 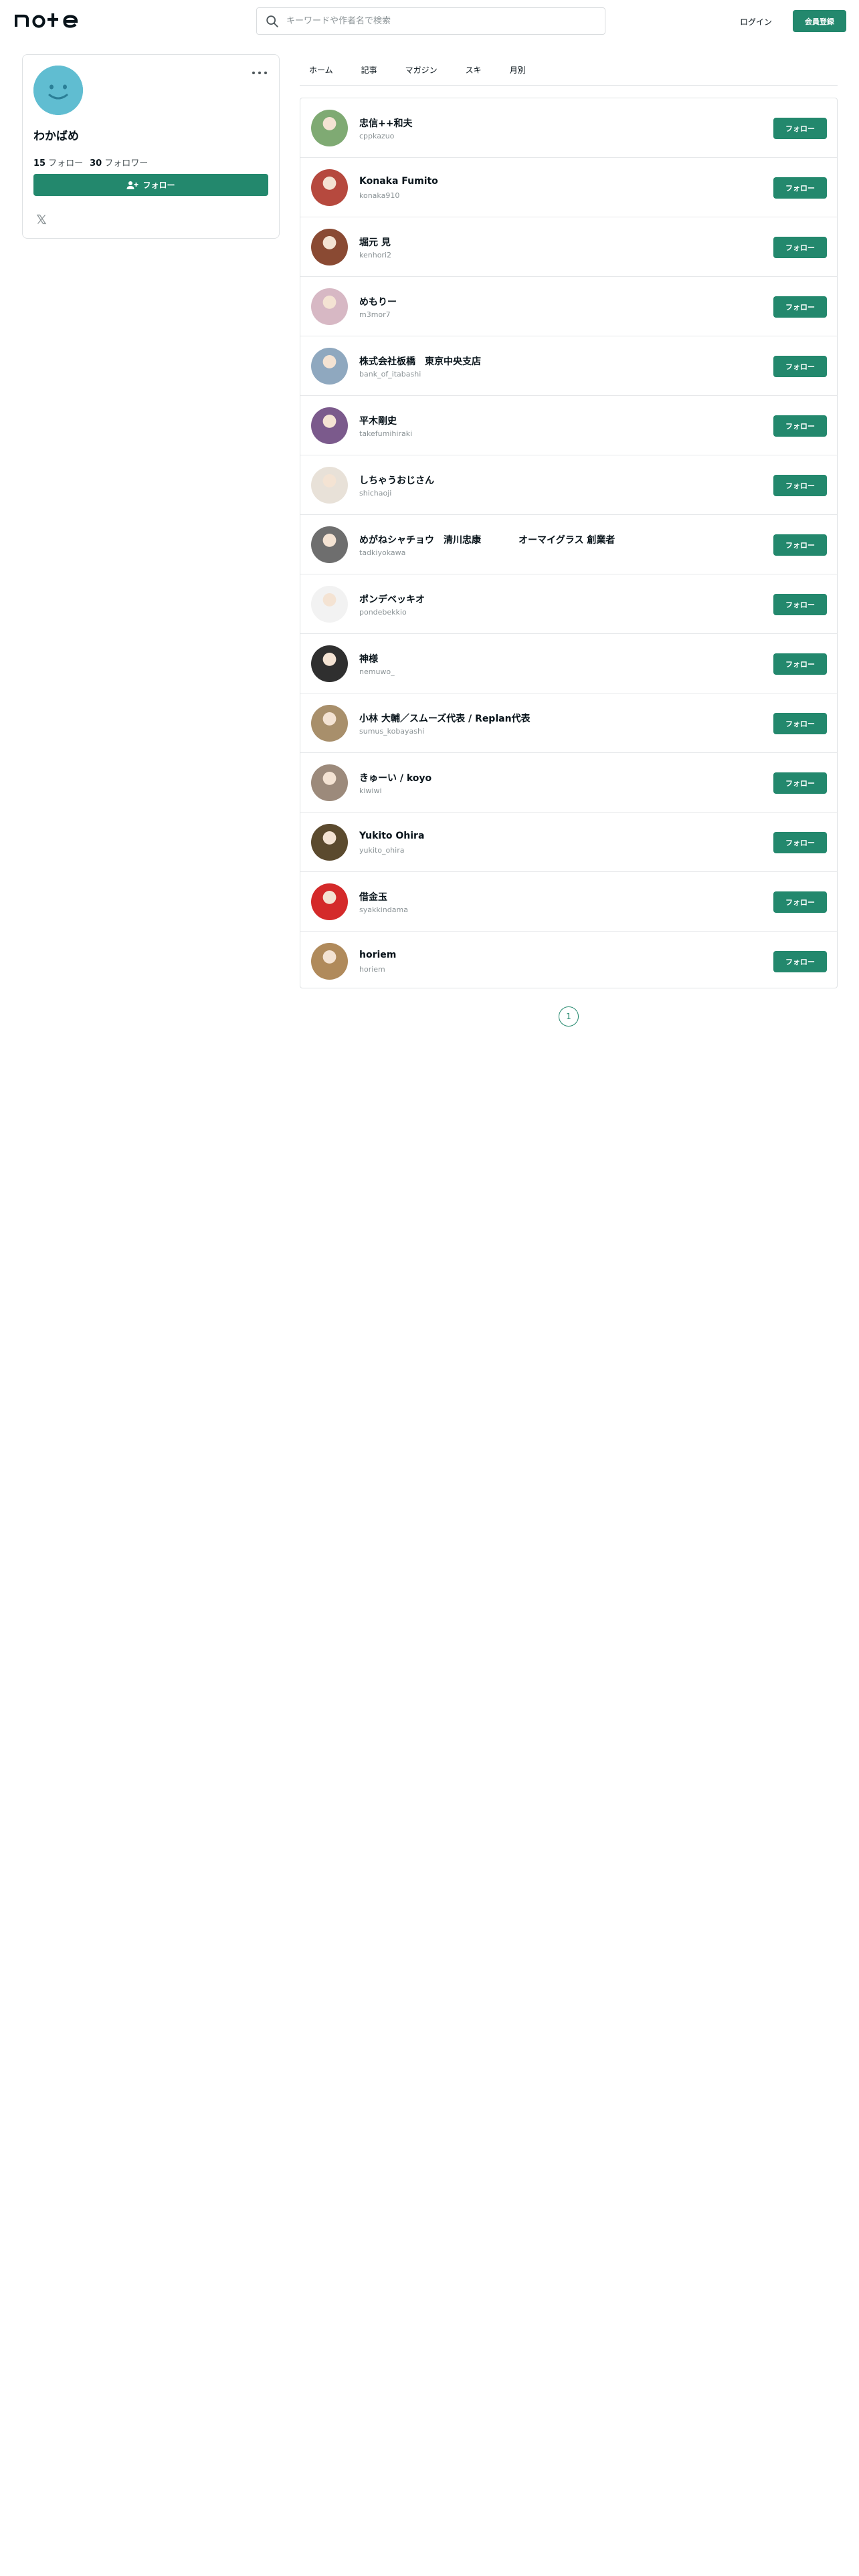 I want to click on user-row: 忠信++和夫 cppkazuo フォロー, so click(x=568, y=128).